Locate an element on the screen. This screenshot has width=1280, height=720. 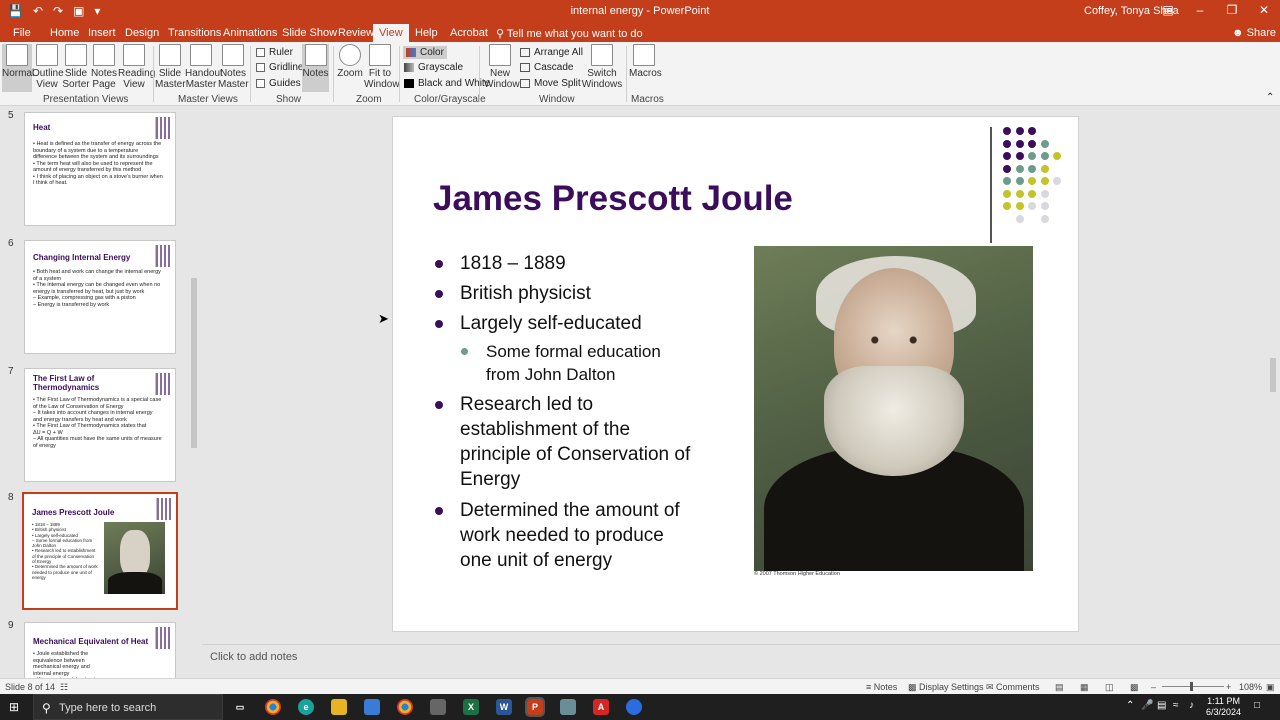
notes-page-button: Notes Page is located at coordinates (104, 67).